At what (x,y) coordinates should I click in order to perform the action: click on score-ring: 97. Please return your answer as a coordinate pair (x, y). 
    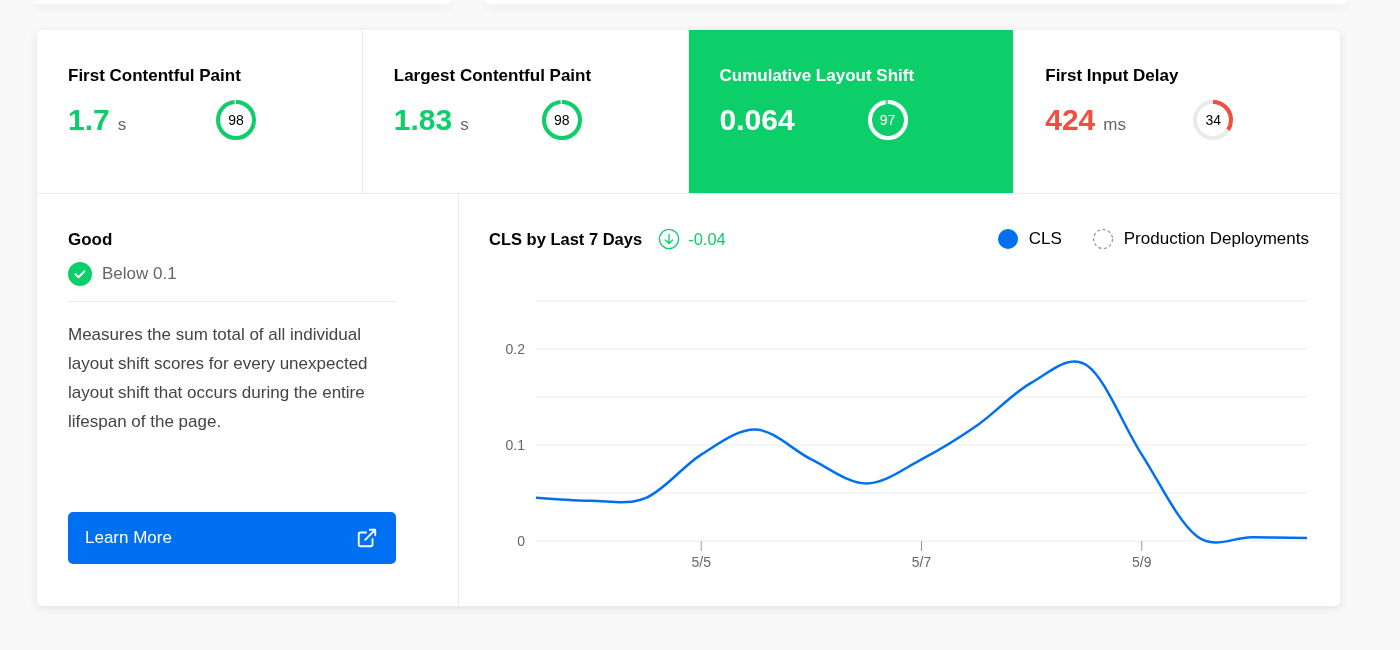
    Looking at the image, I should click on (887, 120).